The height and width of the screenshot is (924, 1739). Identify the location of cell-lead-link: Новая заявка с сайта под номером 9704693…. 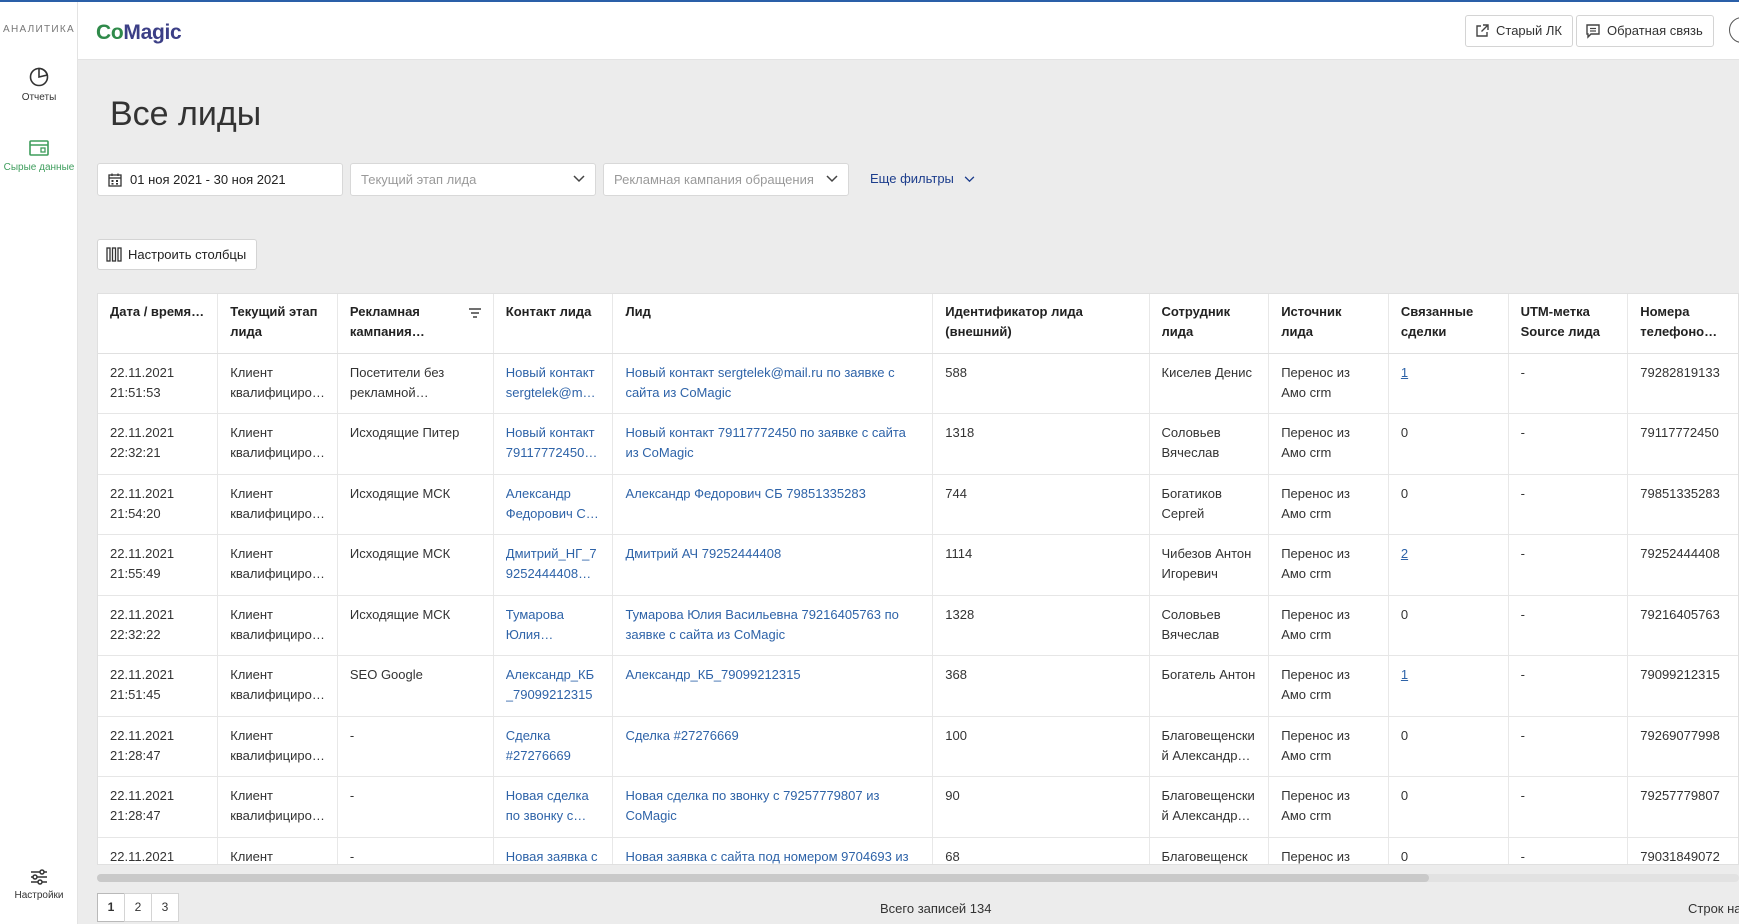
(772, 856).